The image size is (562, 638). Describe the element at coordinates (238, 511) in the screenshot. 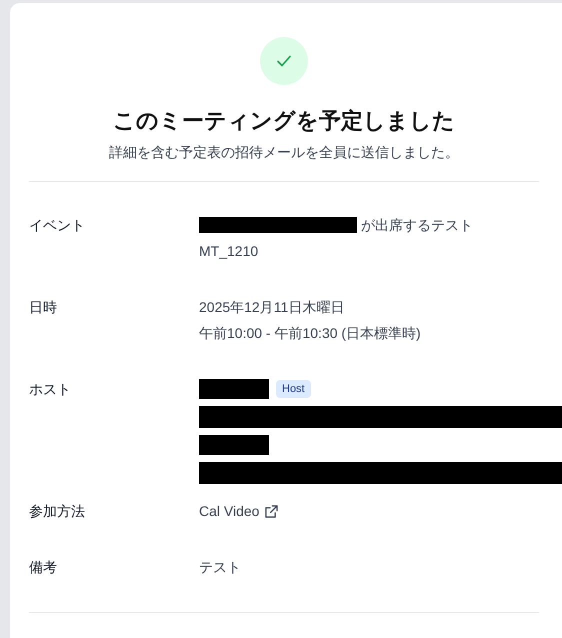

I see `video-link: Cal Video` at that location.